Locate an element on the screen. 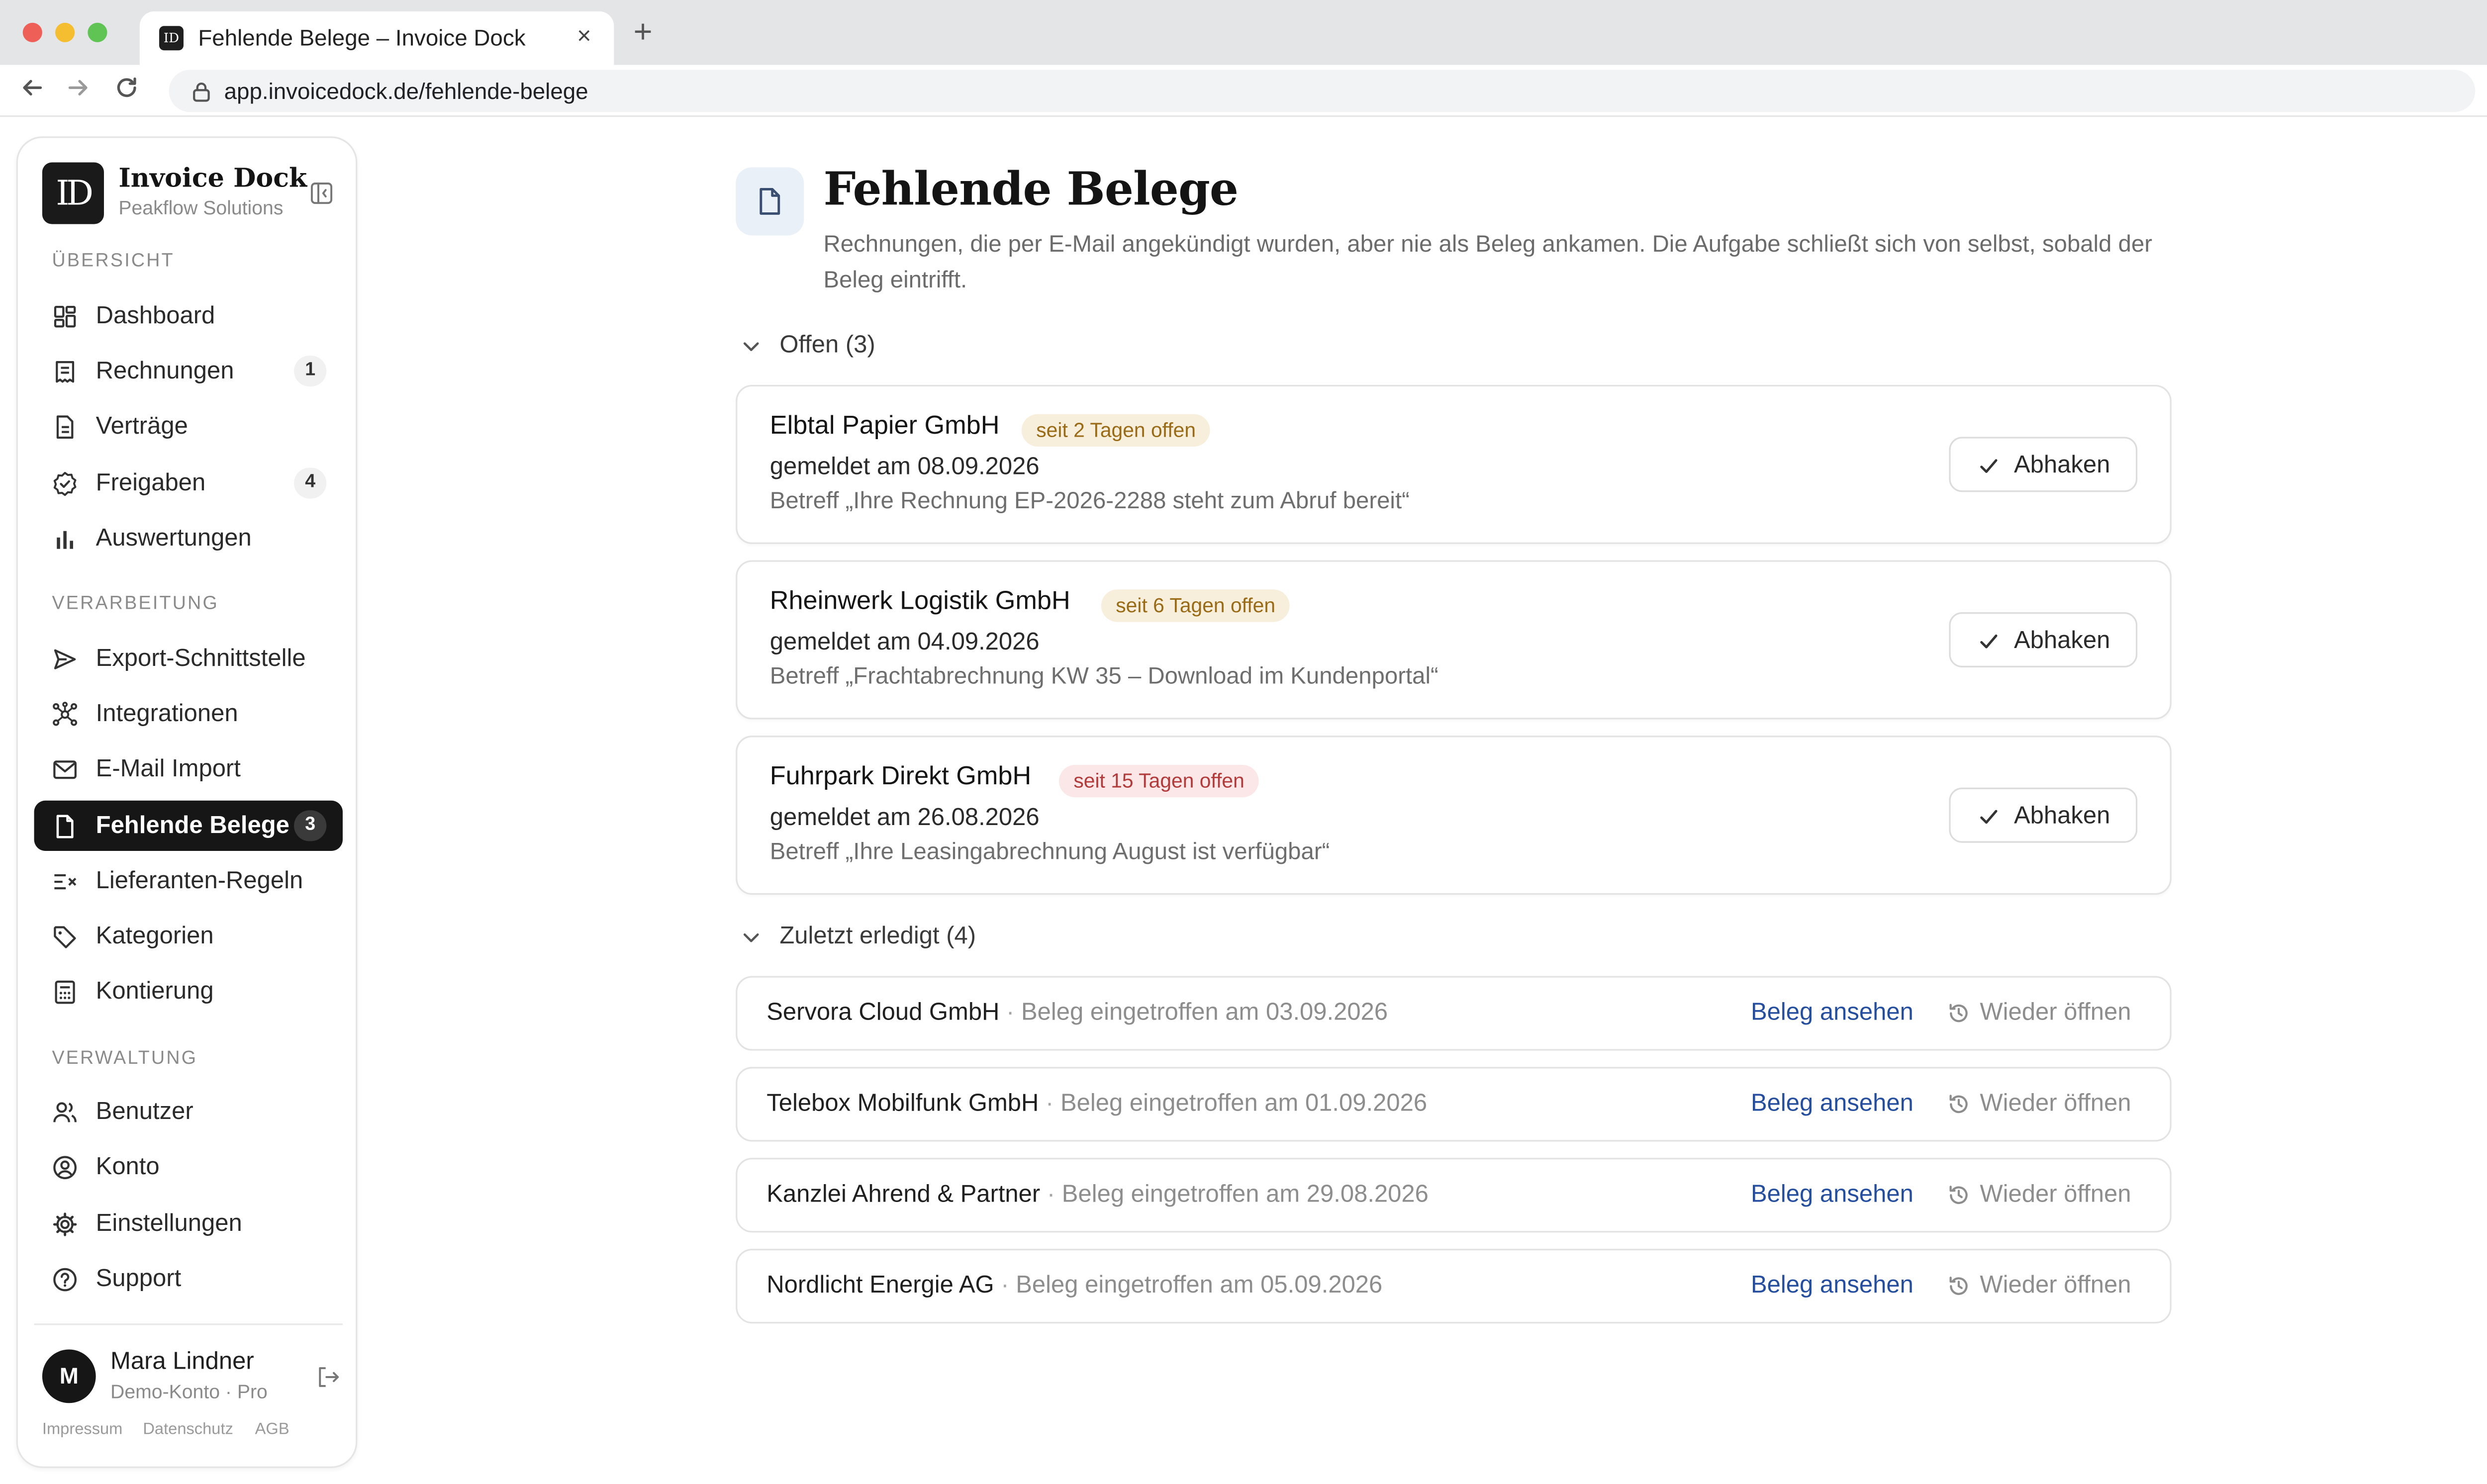 Image resolution: width=2487 pixels, height=1484 pixels. sidebar-item-label: Fehlende Belege is located at coordinates (193, 826).